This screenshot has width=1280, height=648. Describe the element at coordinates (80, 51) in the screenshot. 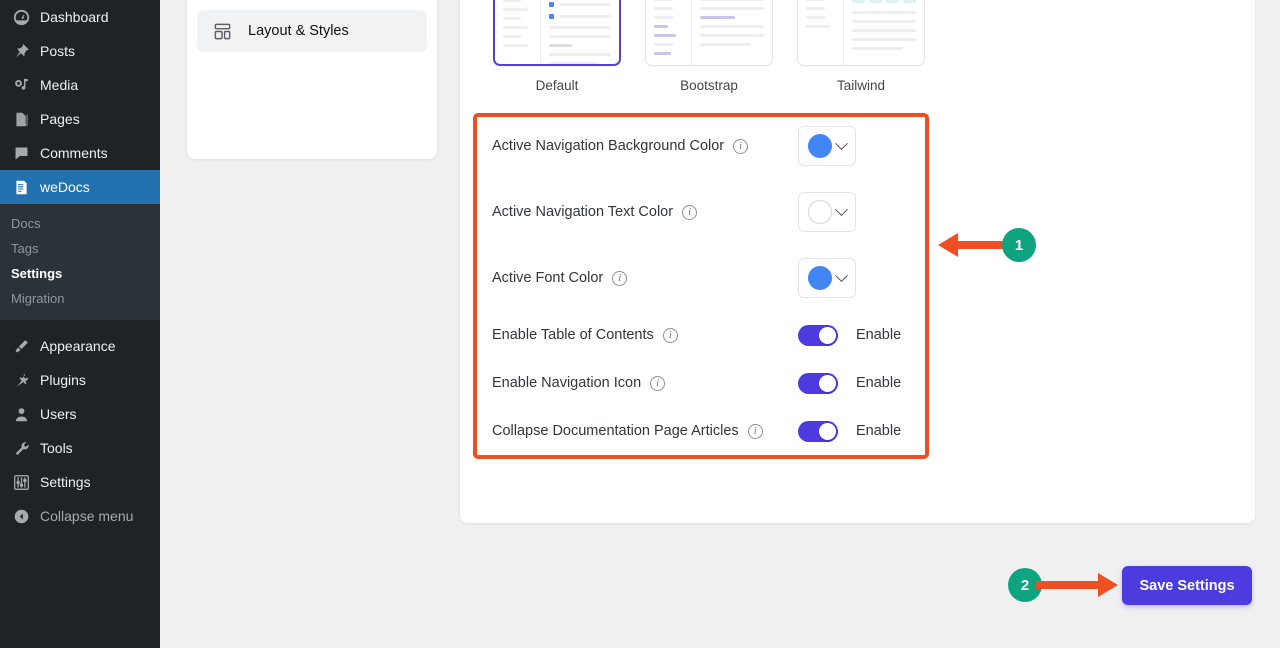

I see `sidebar-item-posts: Posts` at that location.